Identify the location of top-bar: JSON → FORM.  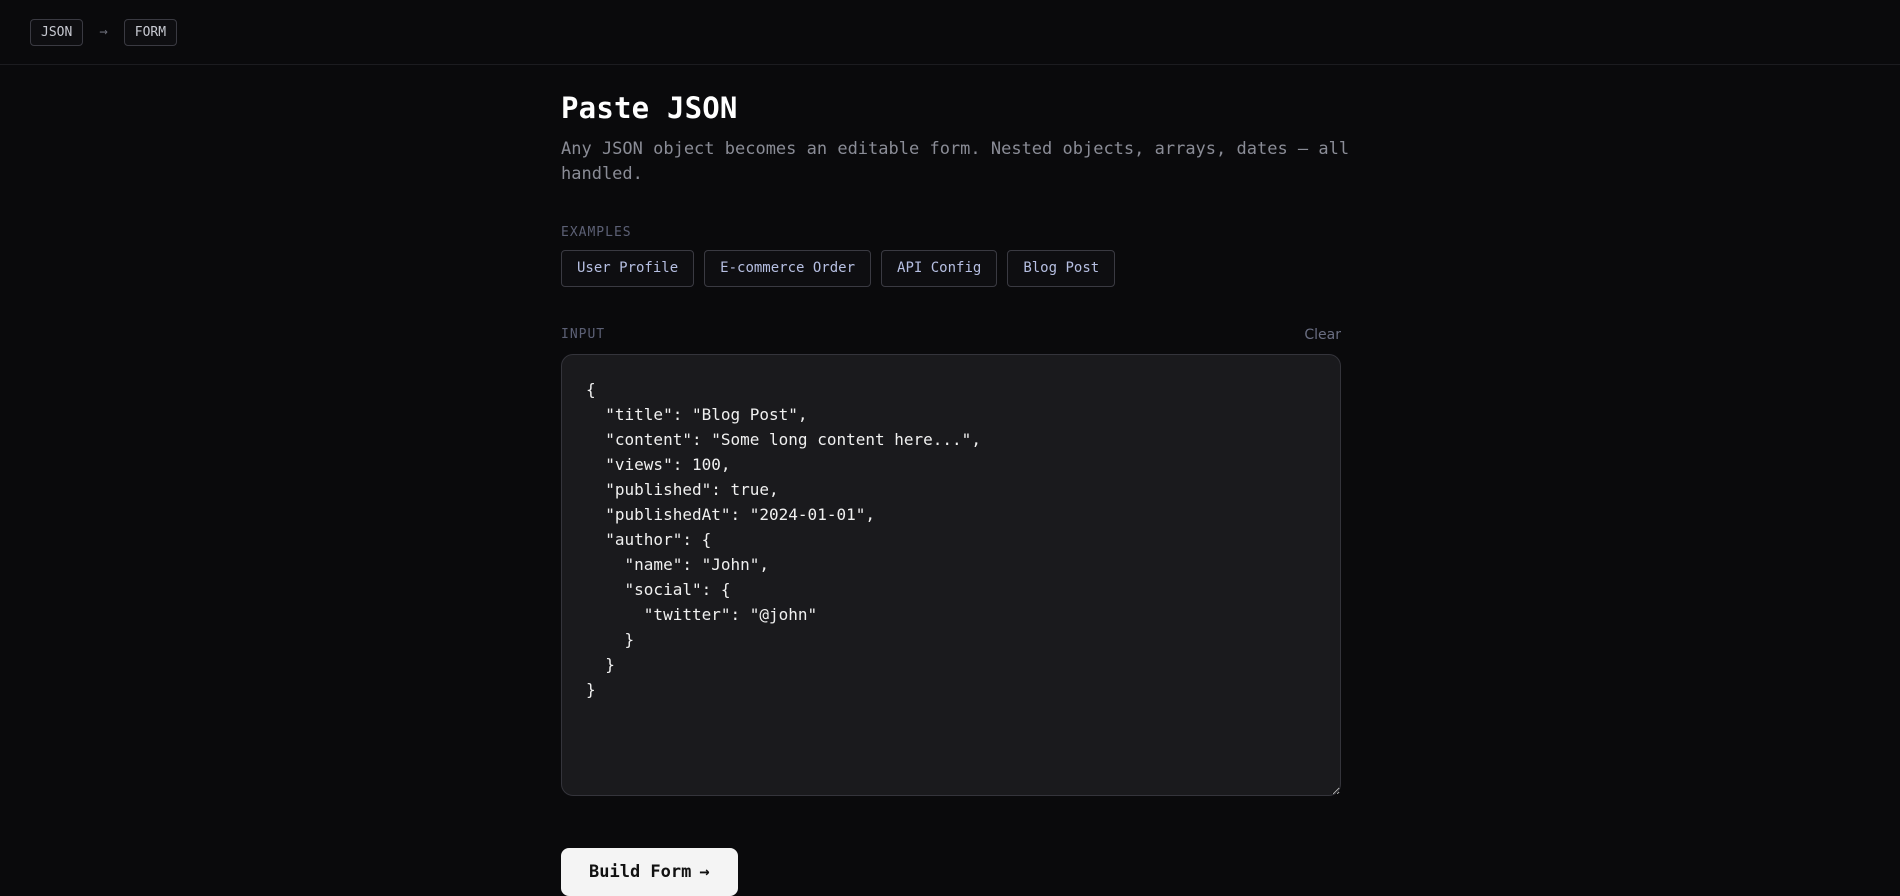
(950, 32).